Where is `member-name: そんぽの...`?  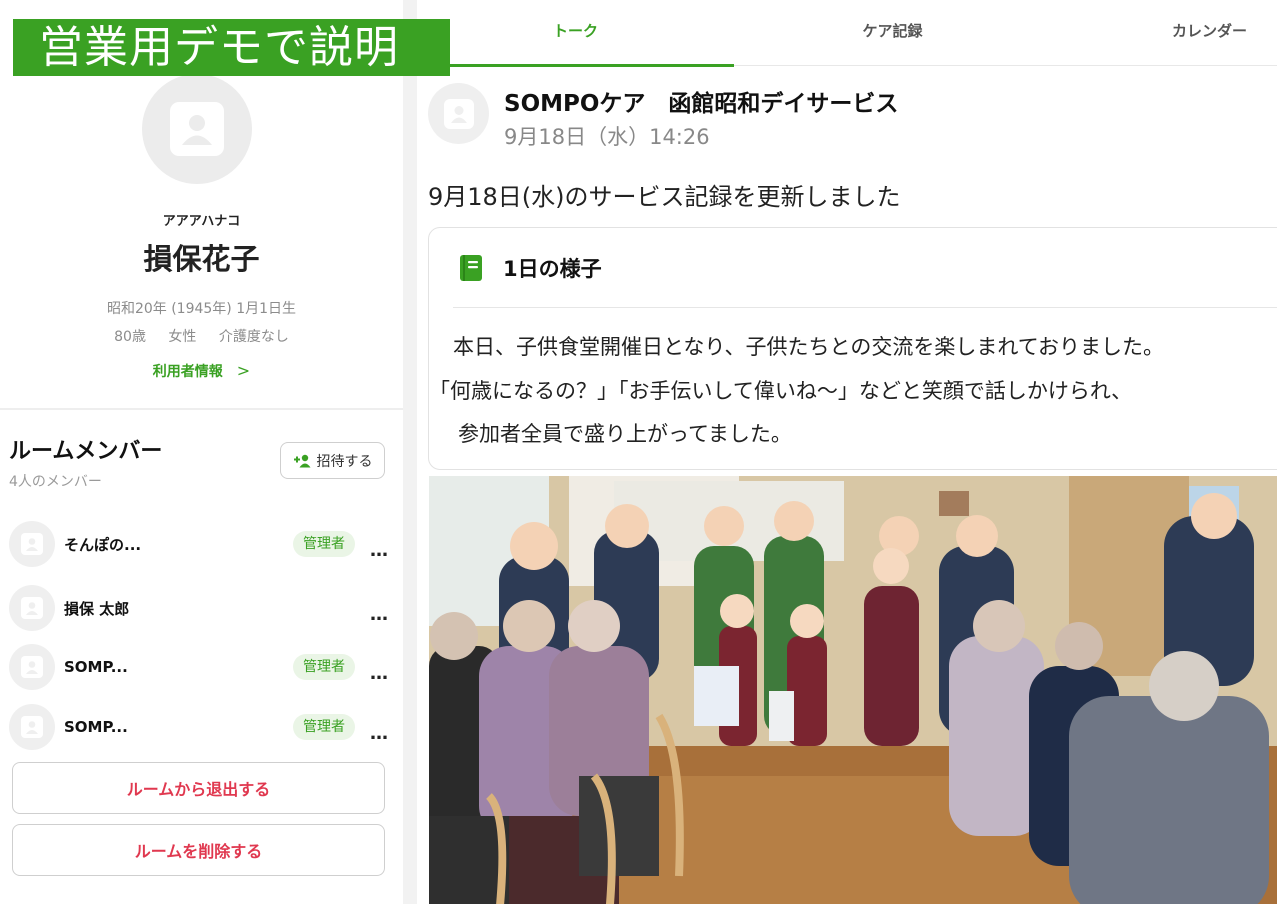 member-name: そんぽの... is located at coordinates (103, 544).